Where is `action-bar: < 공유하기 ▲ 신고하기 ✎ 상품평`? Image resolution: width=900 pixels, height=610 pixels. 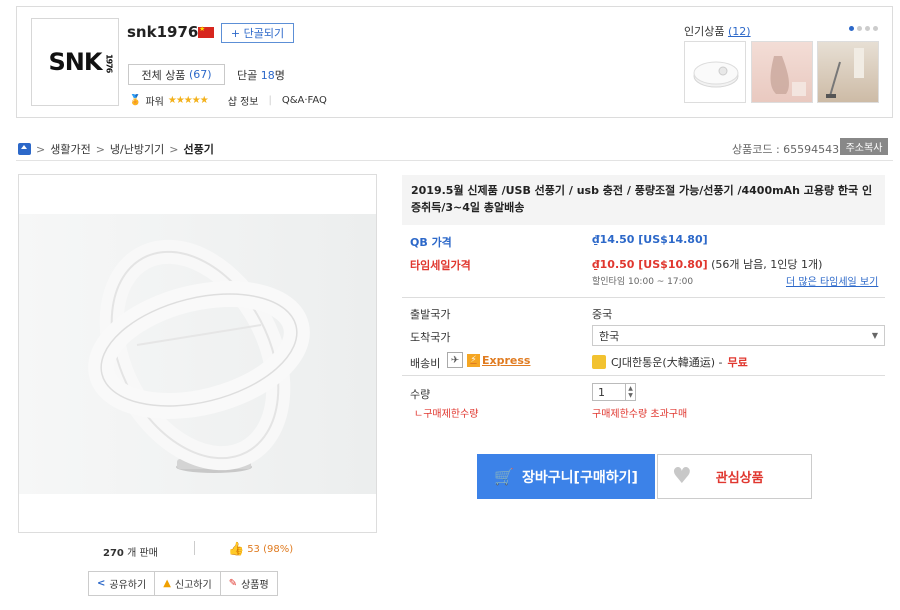
action-bar: < 공유하기 ▲ 신고하기 ✎ 상품평 is located at coordinates (183, 583).